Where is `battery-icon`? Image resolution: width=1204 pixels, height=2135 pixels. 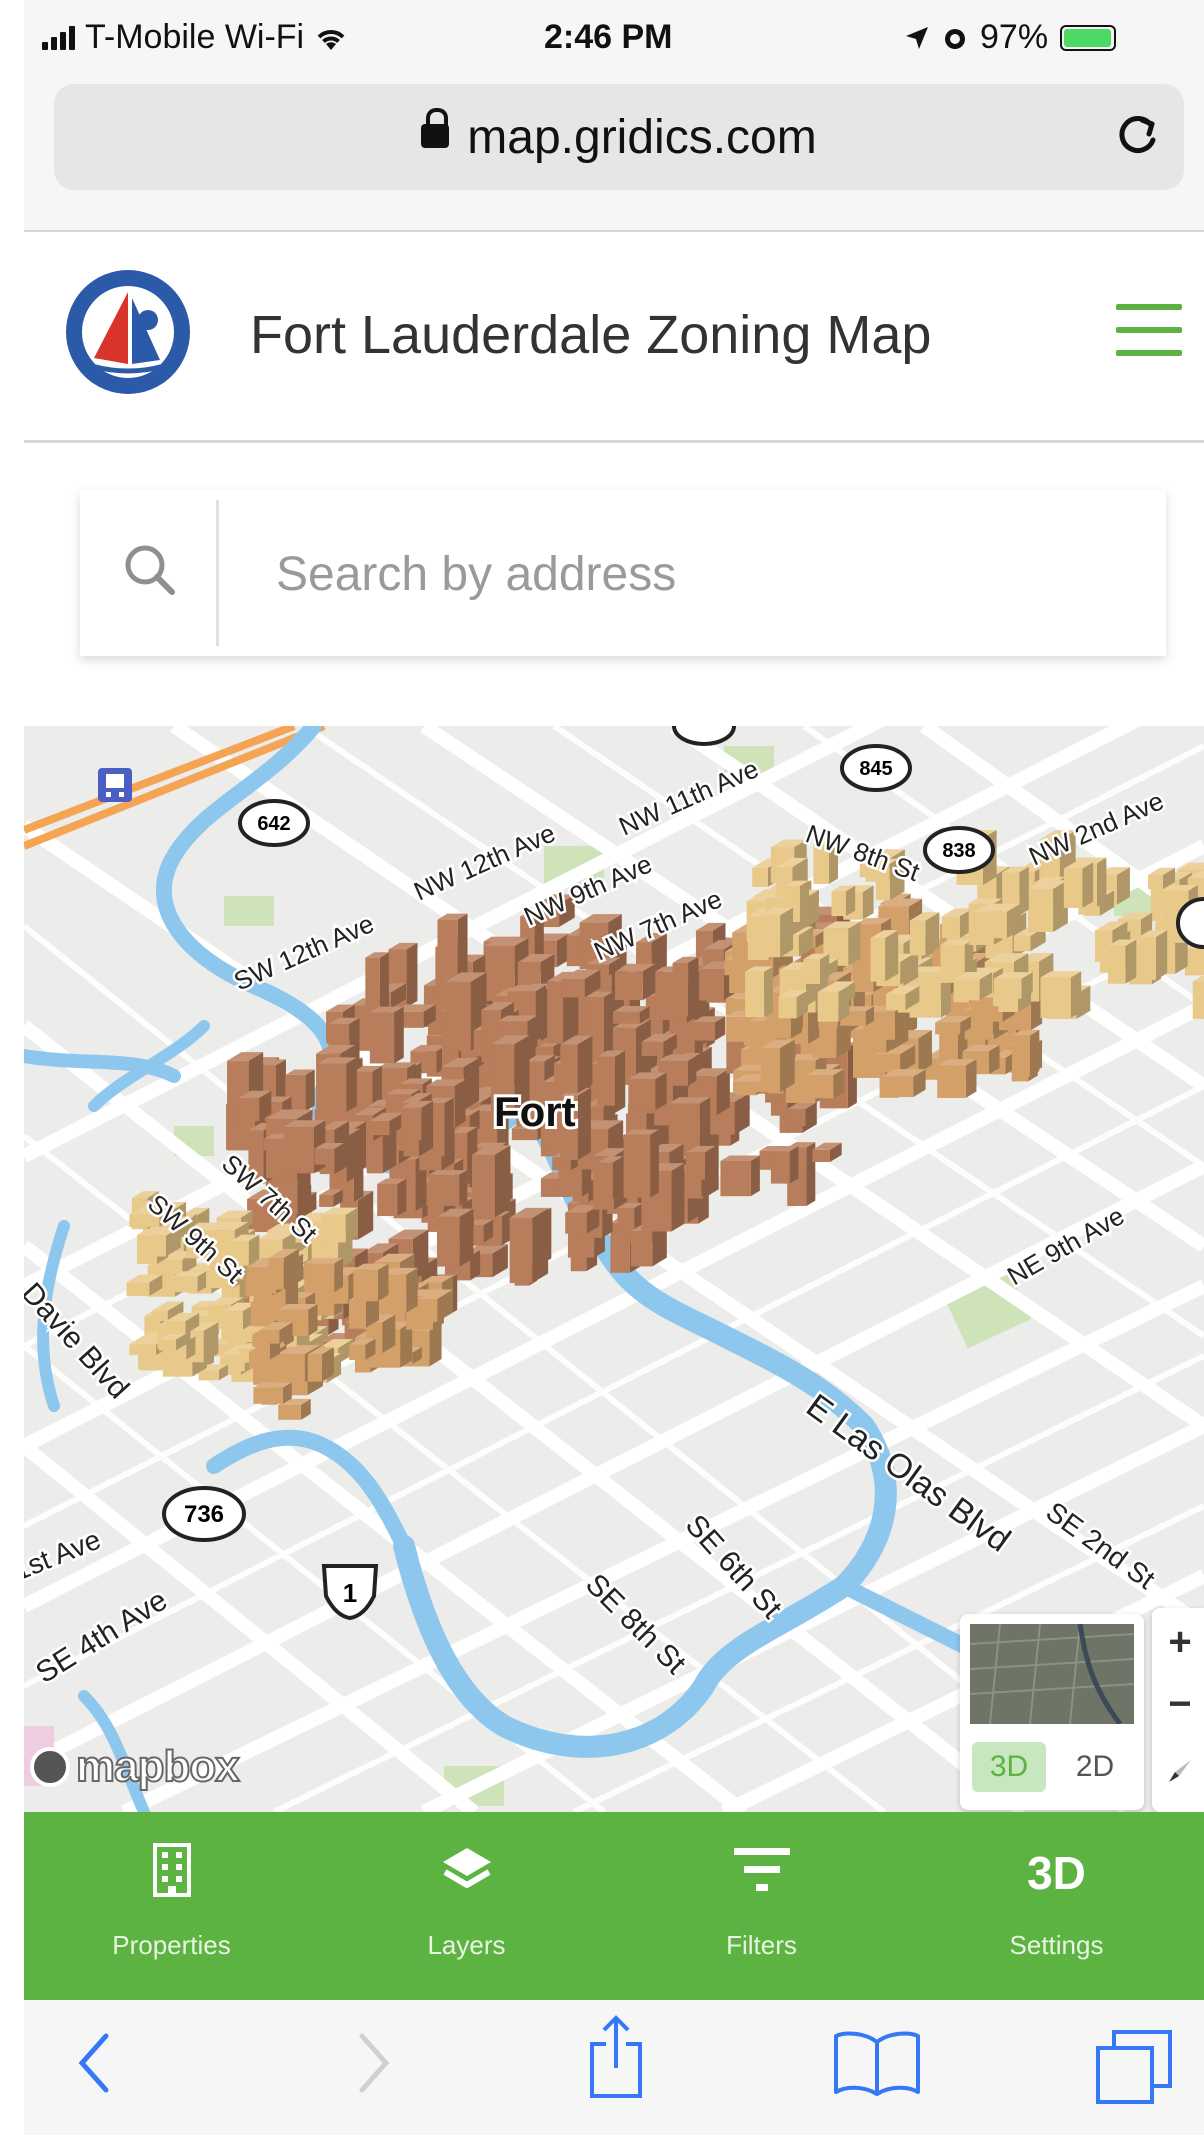
battery-icon is located at coordinates (1088, 37).